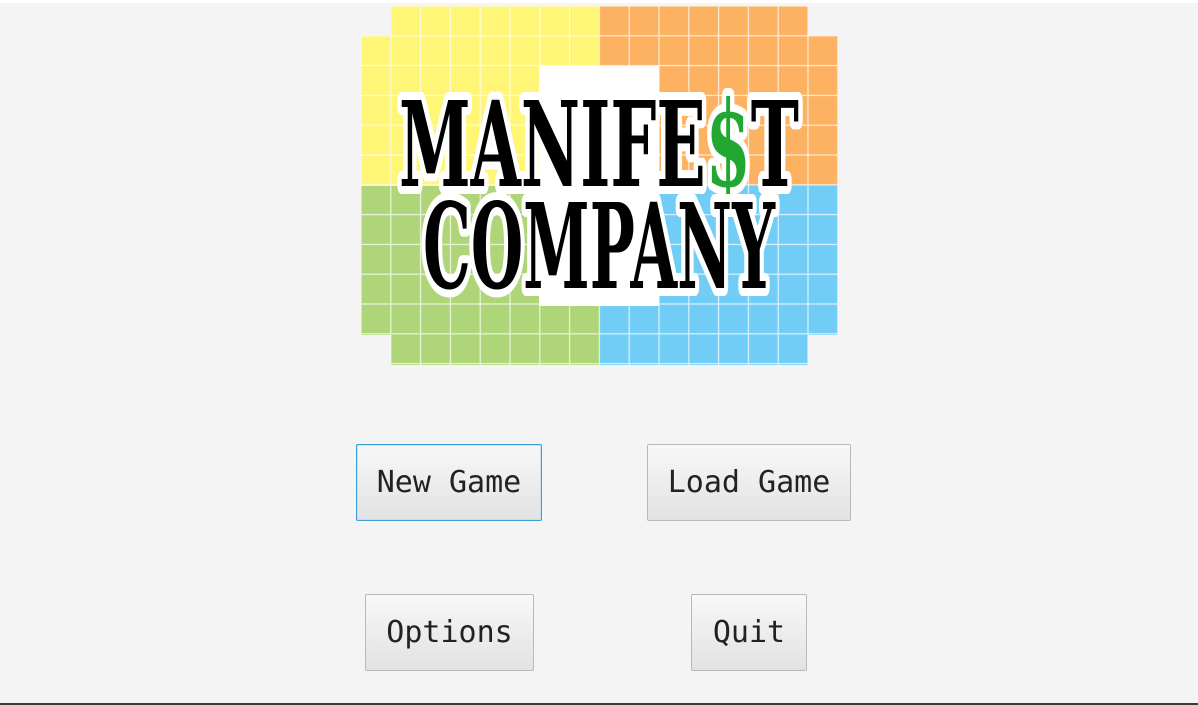 The height and width of the screenshot is (705, 1198). I want to click on logo-line2: COMPANY, so click(599, 246).